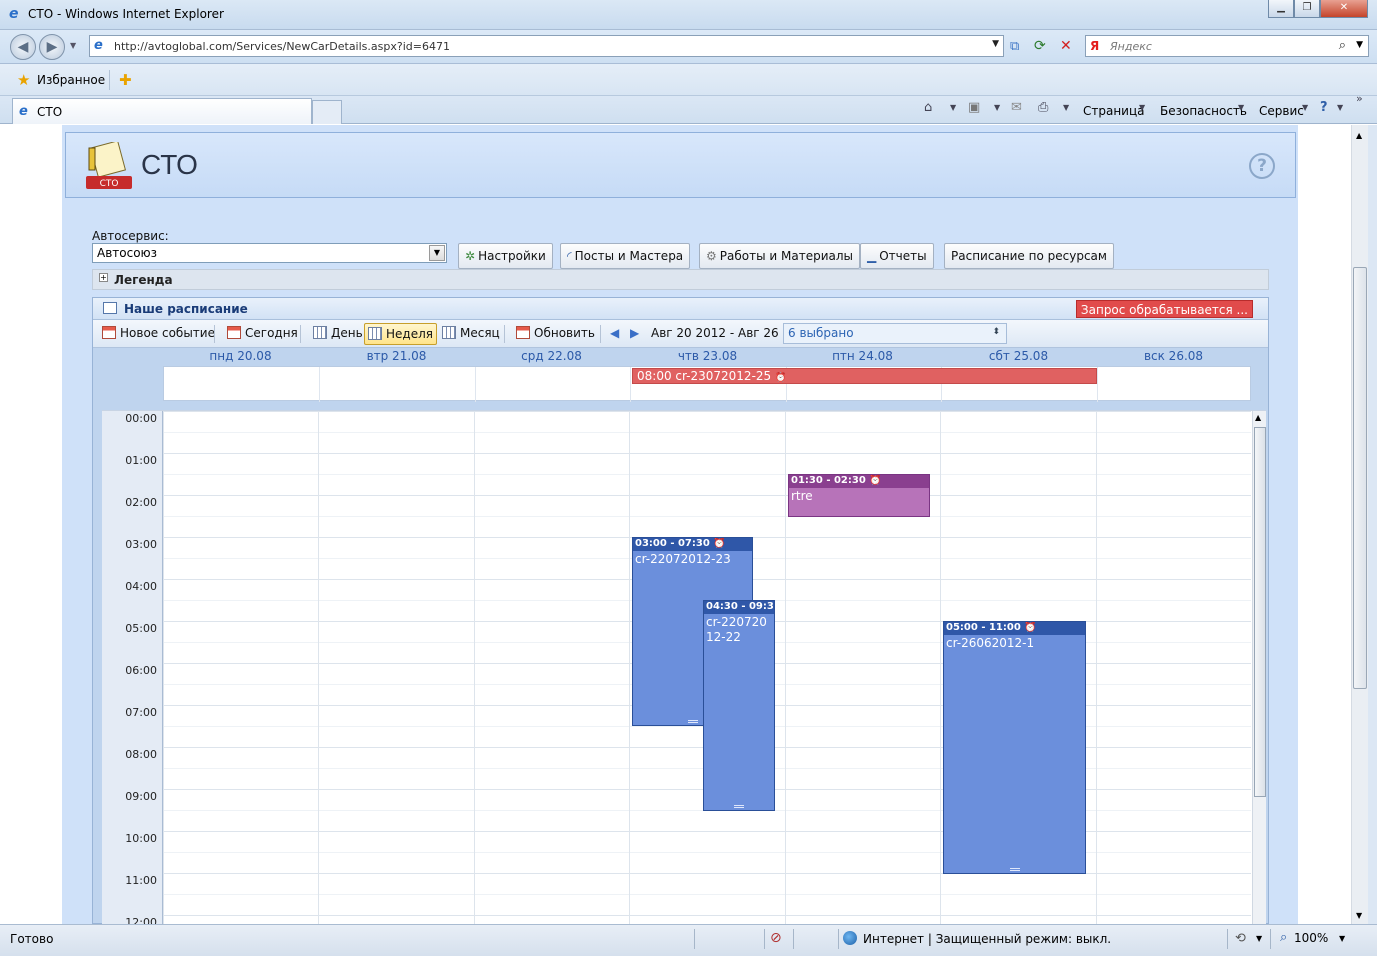 The width and height of the screenshot is (1377, 956). Describe the element at coordinates (143, 280) in the screenshot. I see `legend-title: Легенда` at that location.